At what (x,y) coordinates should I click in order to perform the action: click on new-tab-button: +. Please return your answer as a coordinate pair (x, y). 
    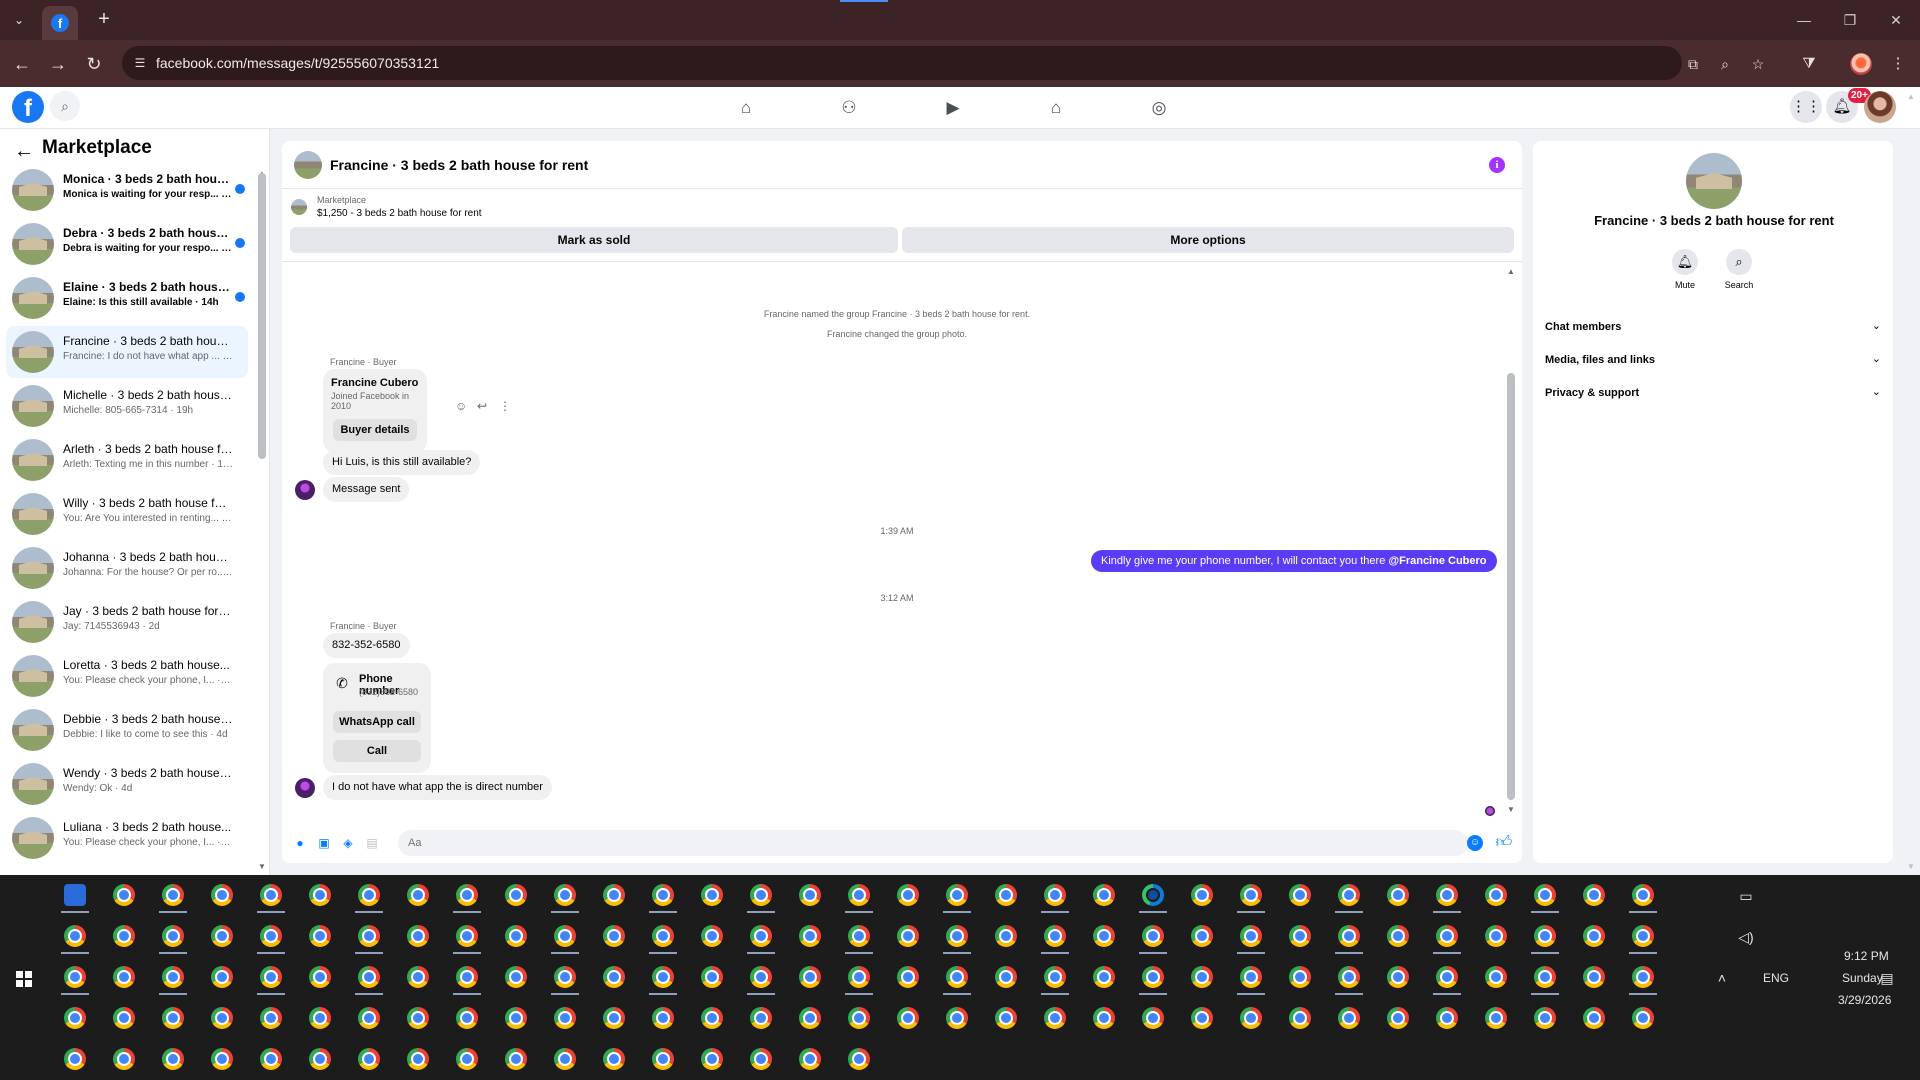
    Looking at the image, I should click on (104, 20).